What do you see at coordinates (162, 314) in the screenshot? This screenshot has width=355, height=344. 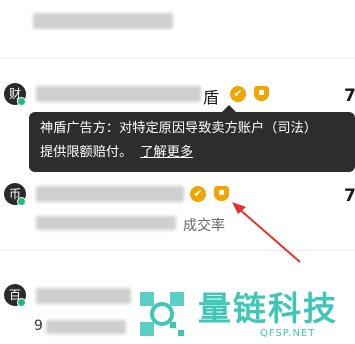 I see `watermark-logo-icon` at bounding box center [162, 314].